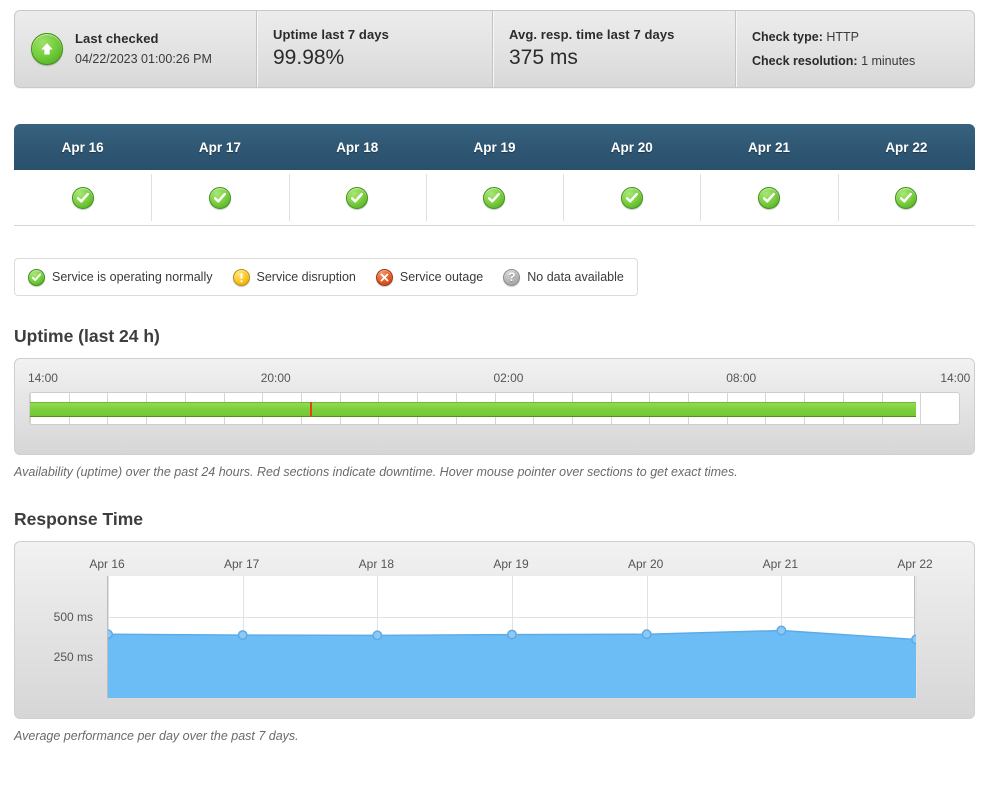 The width and height of the screenshot is (989, 808). I want to click on response-plot-area, so click(512, 637).